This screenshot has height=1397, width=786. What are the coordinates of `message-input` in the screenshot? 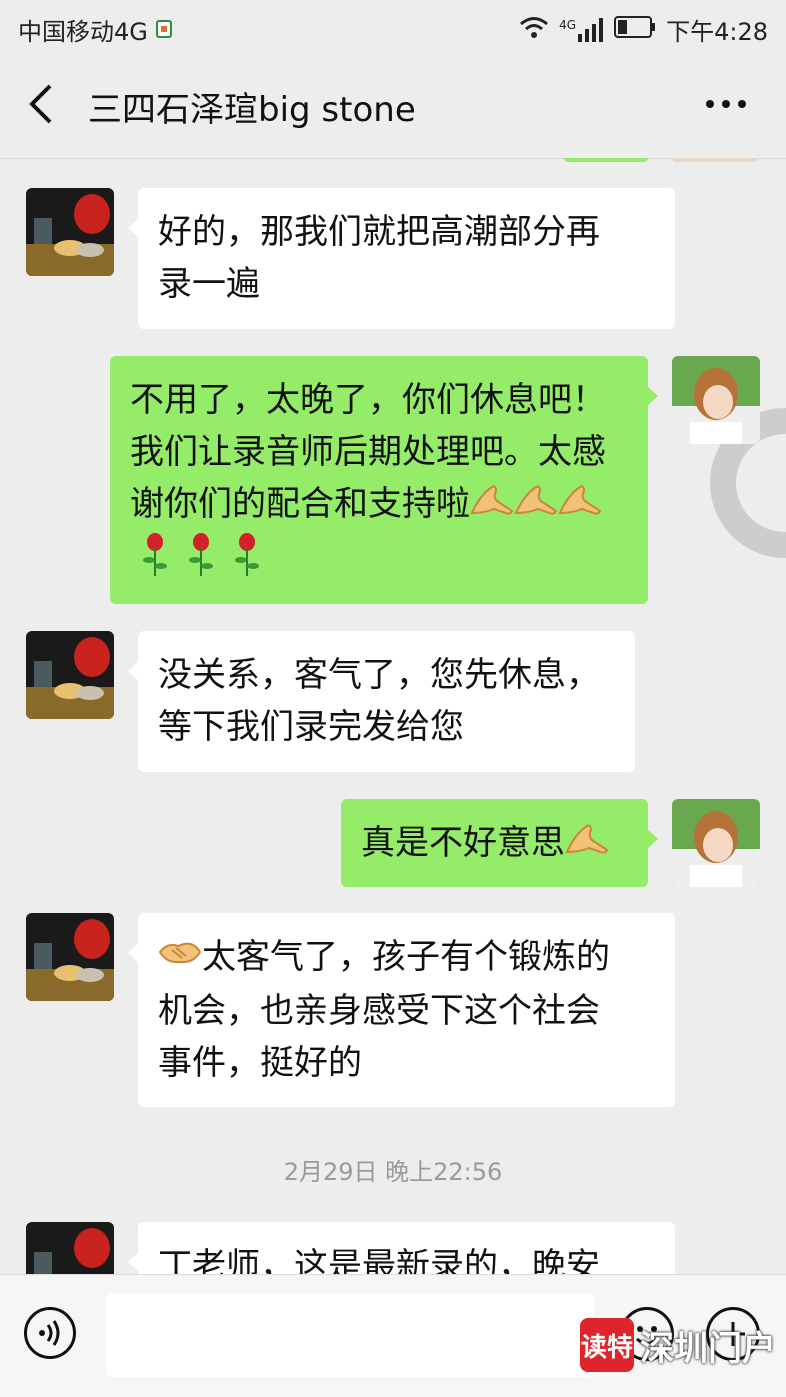 It's located at (350, 1335).